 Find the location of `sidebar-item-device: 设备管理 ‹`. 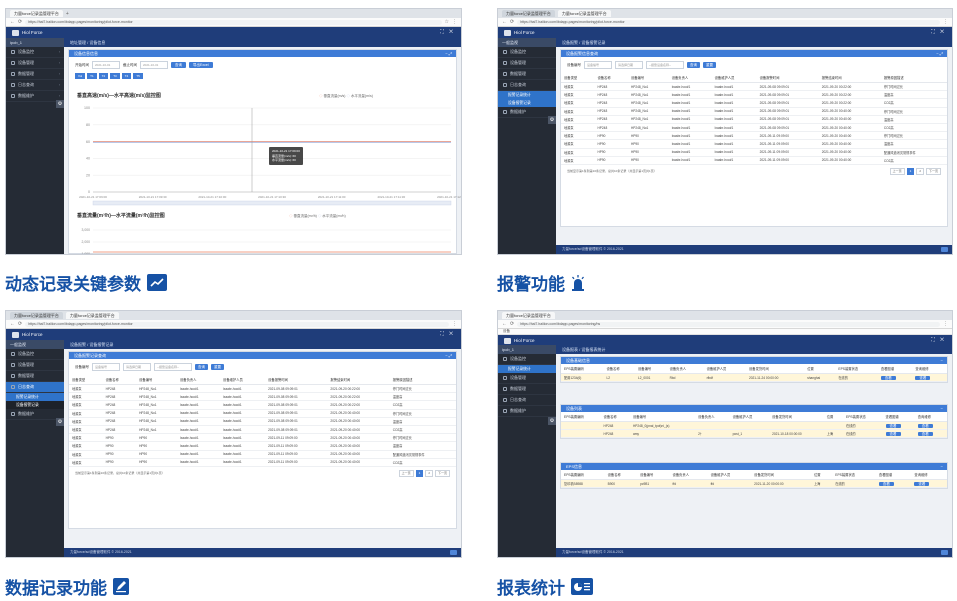

sidebar-item-device: 设备管理 ‹ is located at coordinates (35, 63).